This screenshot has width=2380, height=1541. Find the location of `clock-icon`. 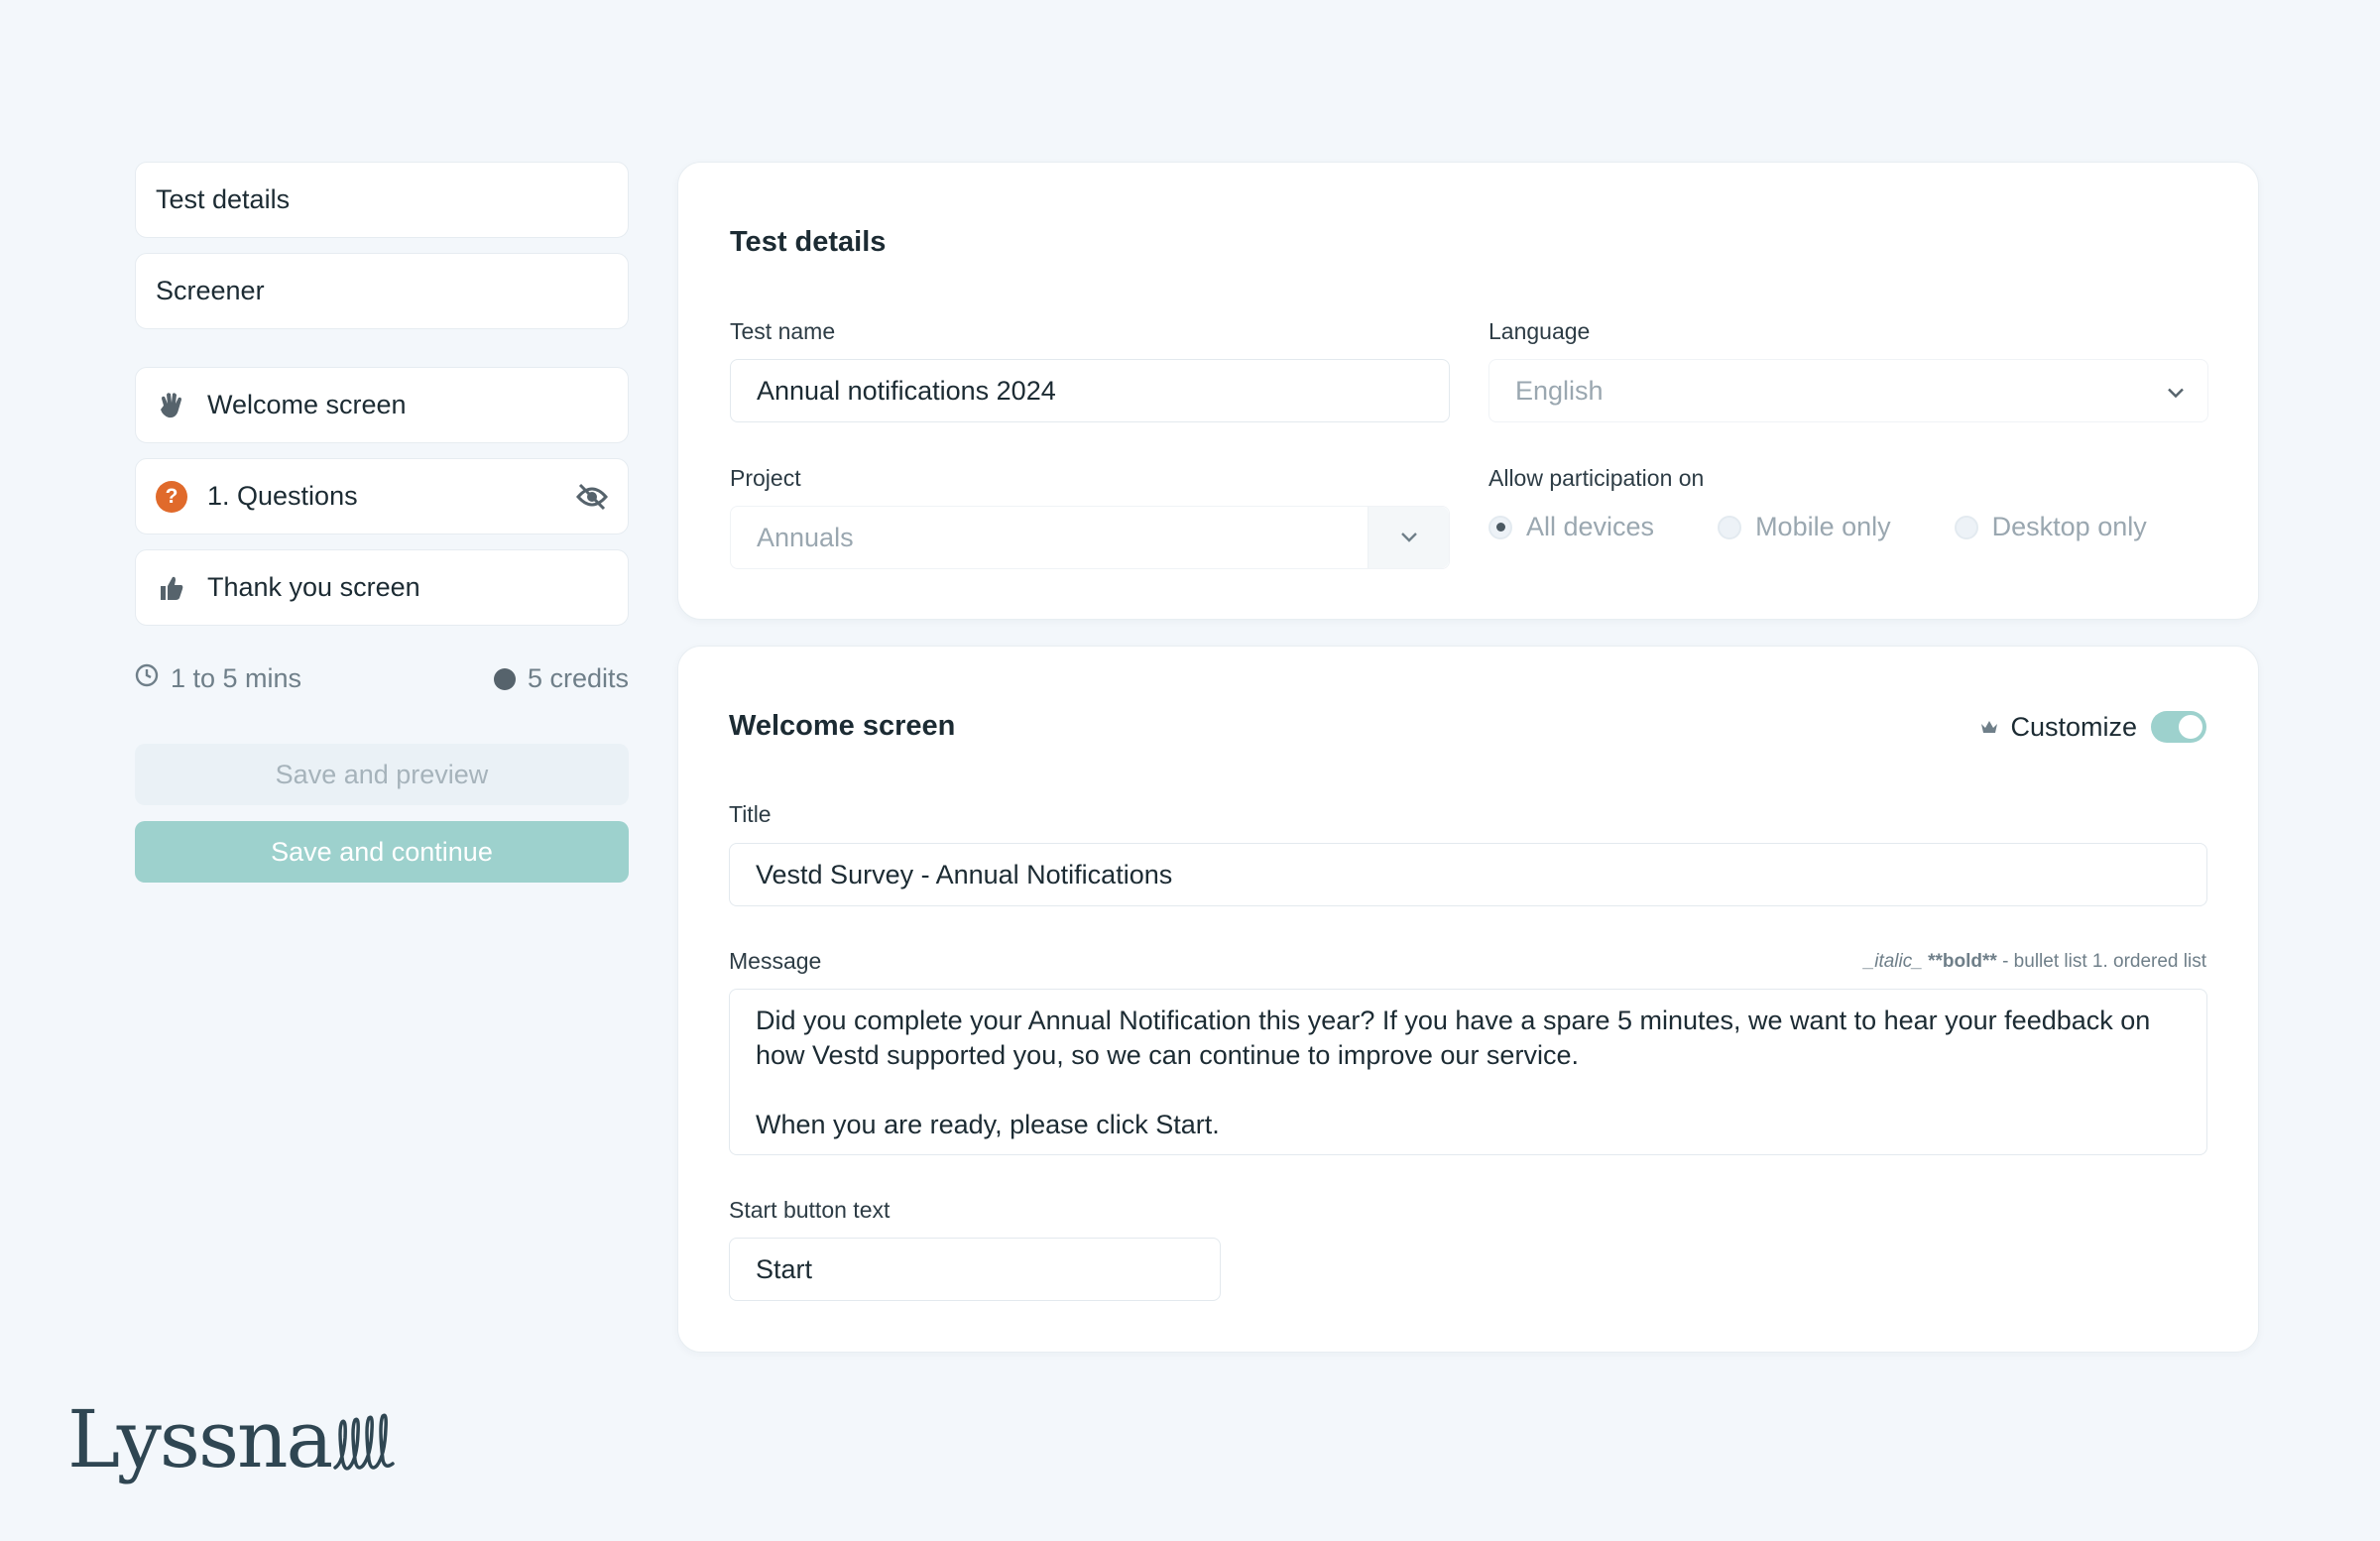

clock-icon is located at coordinates (147, 678).